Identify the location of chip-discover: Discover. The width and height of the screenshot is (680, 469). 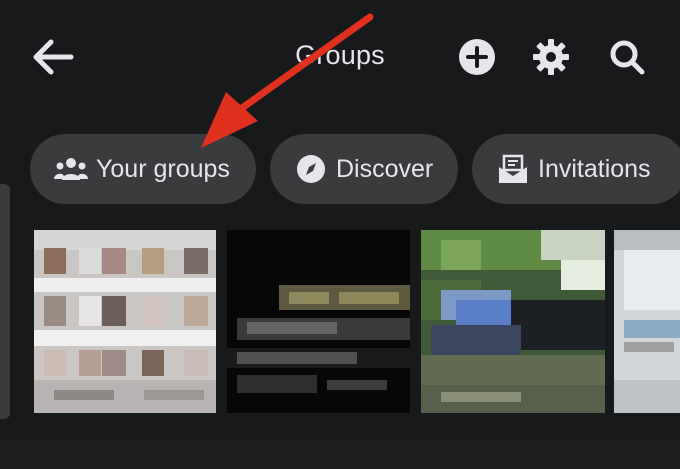
(364, 169).